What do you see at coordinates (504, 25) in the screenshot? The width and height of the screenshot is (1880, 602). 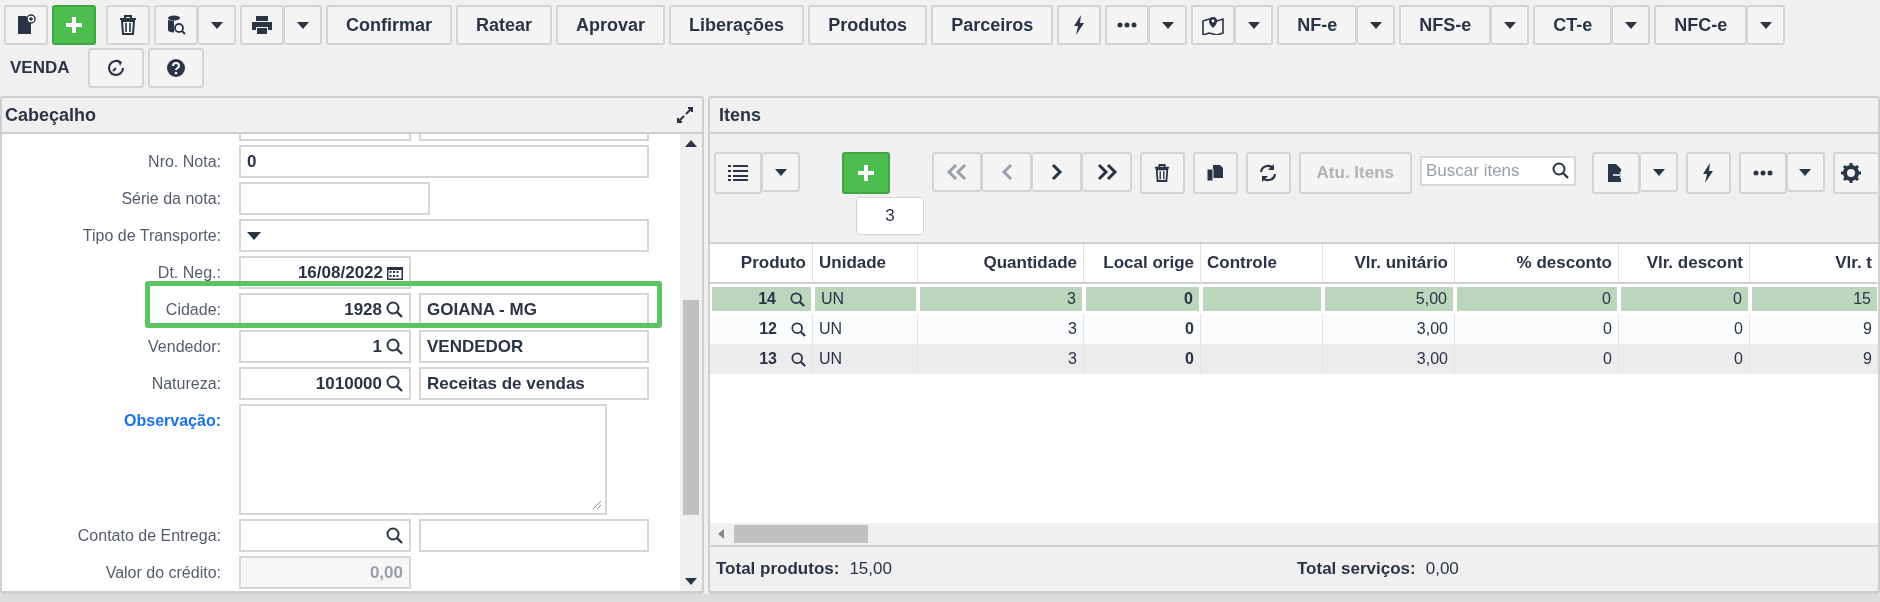 I see `toolbar-button: Ratear` at bounding box center [504, 25].